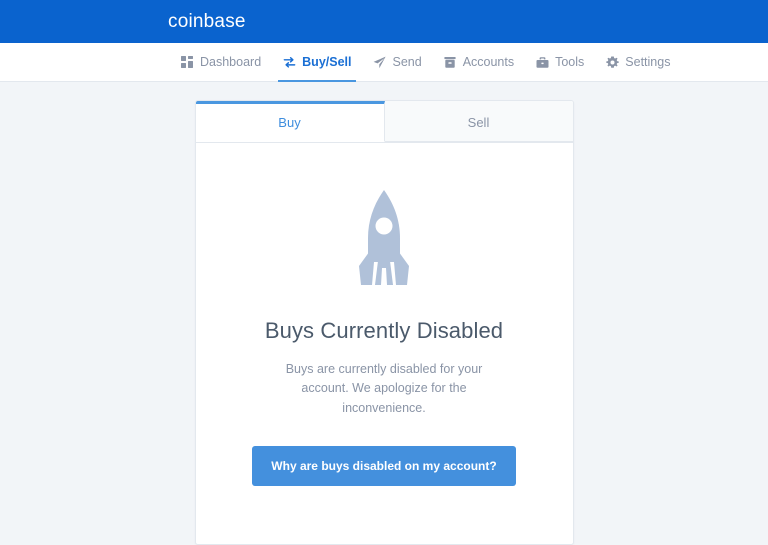 This screenshot has width=768, height=545. Describe the element at coordinates (384, 239) in the screenshot. I see `rocket-icon` at that location.